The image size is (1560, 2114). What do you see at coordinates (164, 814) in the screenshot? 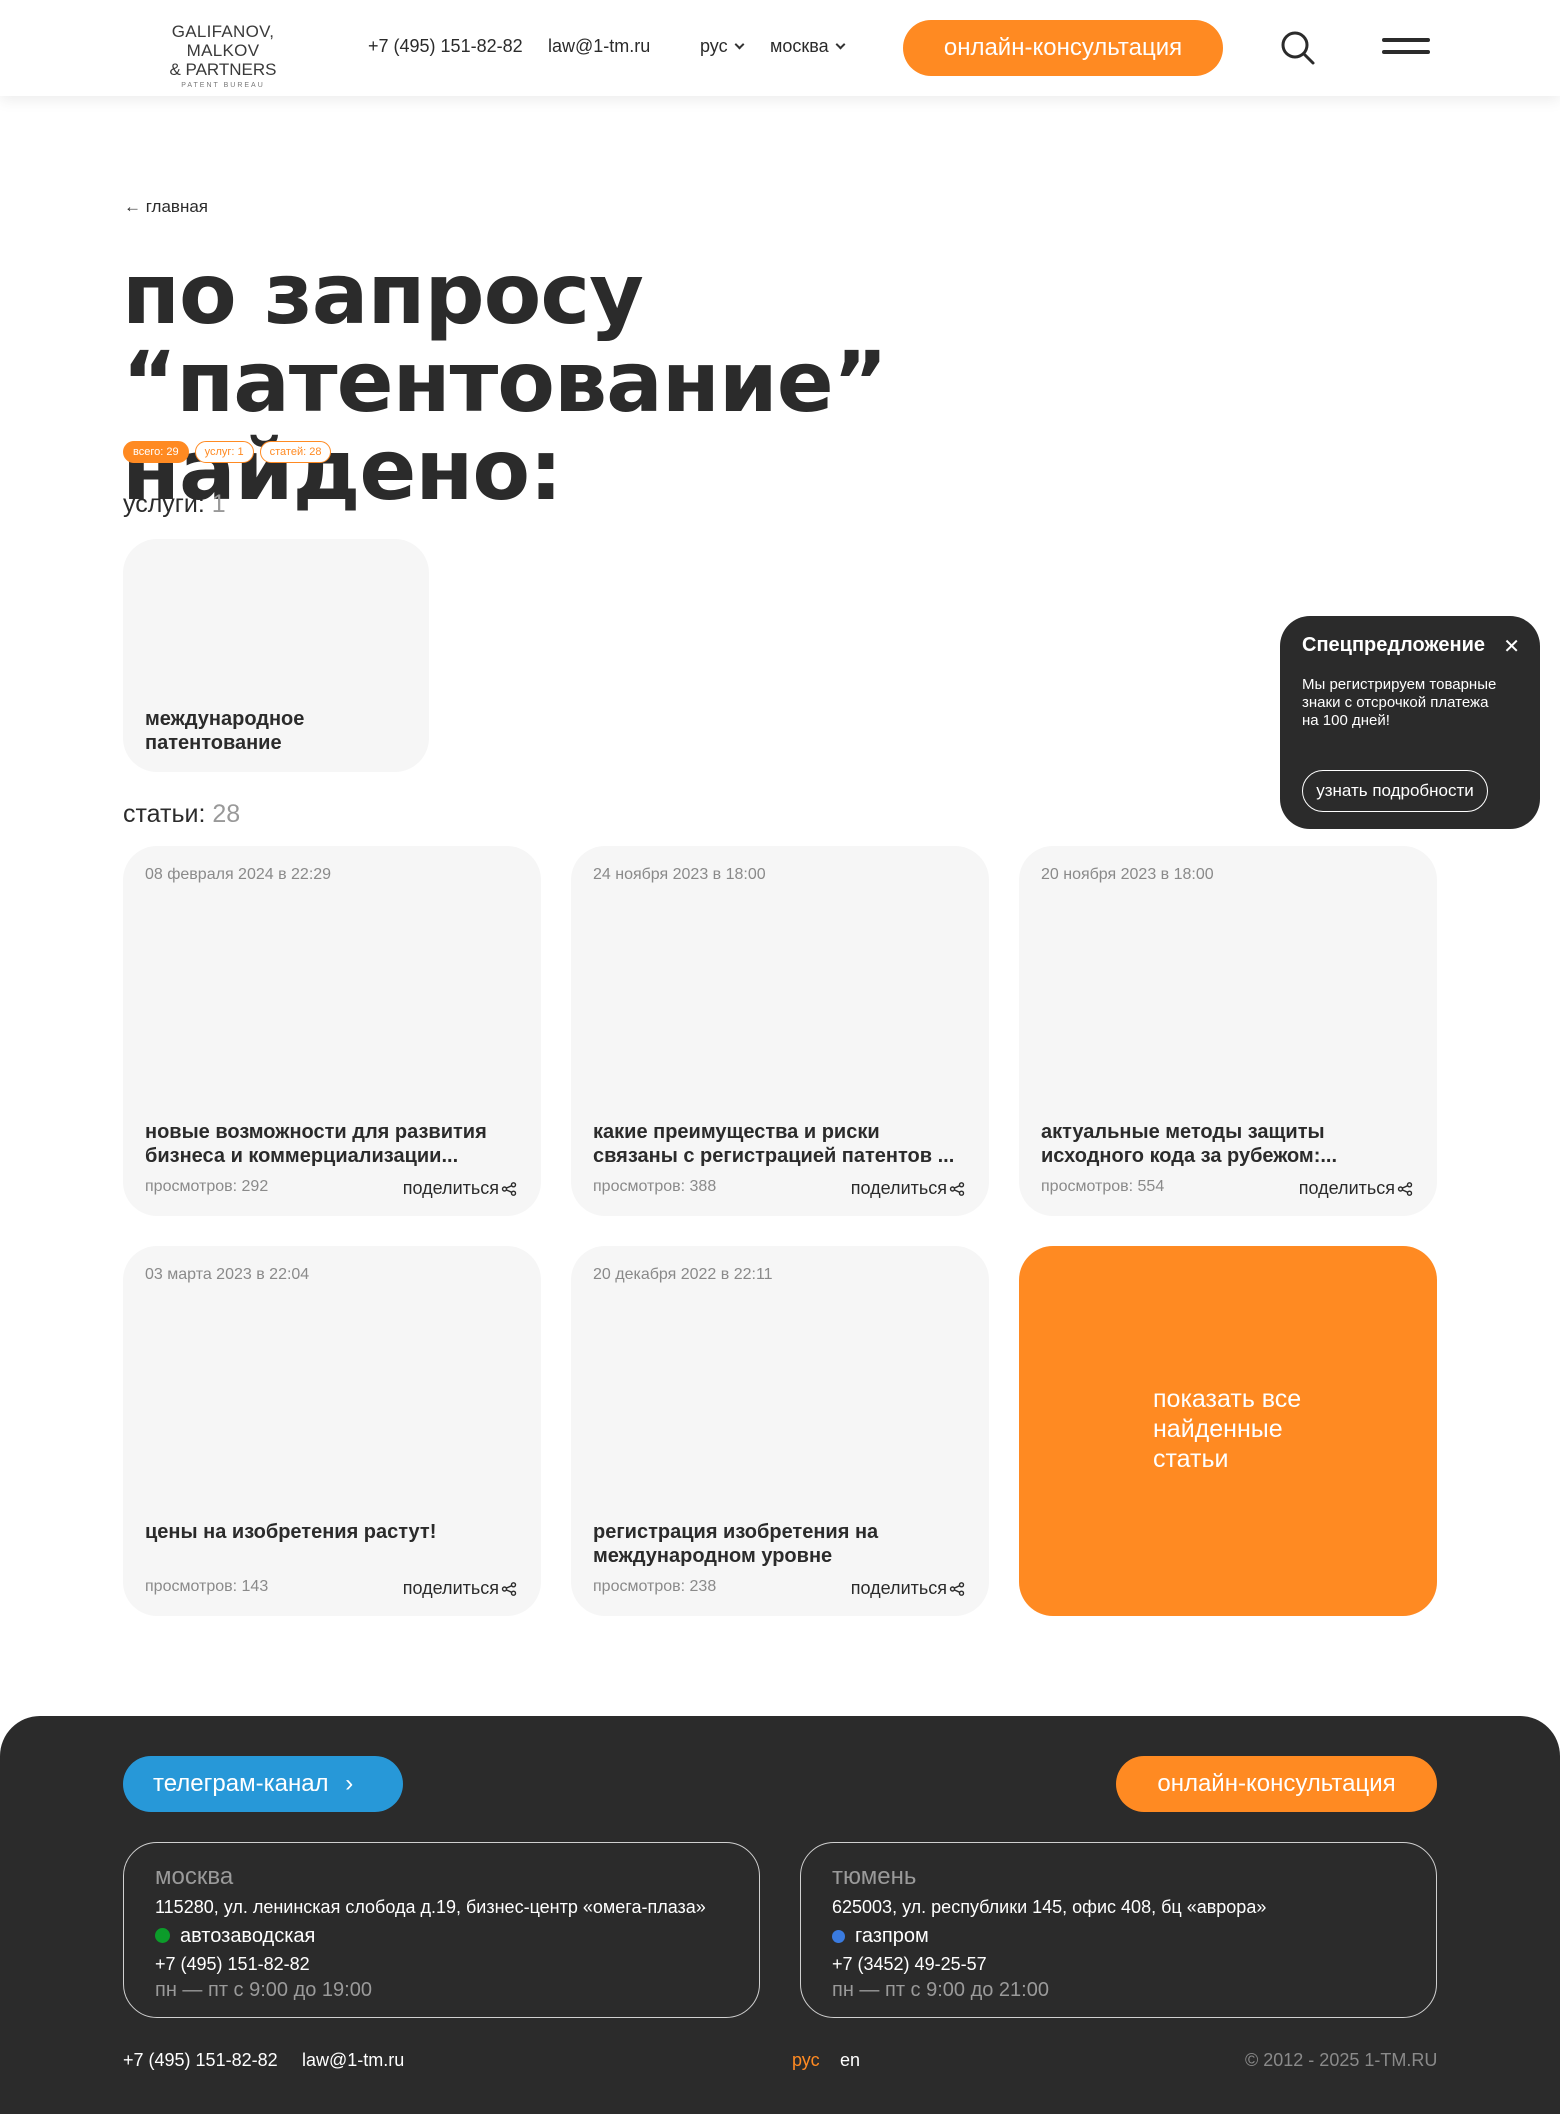
I see `articles-heading-label: статьи:` at bounding box center [164, 814].